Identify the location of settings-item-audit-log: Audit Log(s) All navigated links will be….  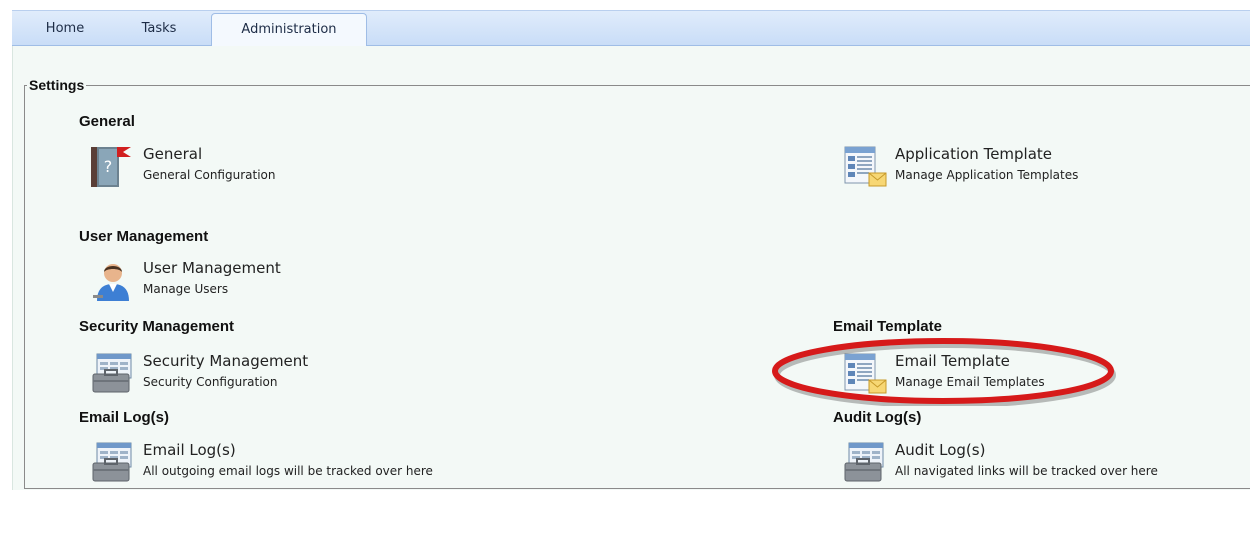
(1033, 463).